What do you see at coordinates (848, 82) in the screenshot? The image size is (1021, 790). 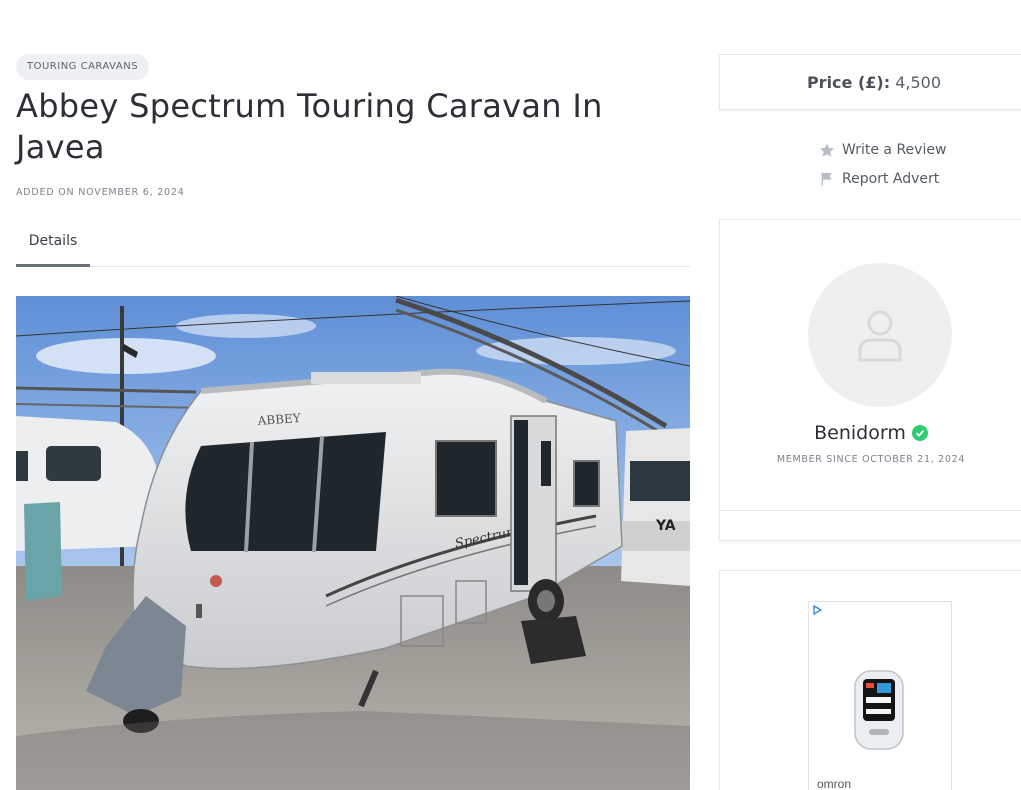 I see `price-label: Price (£):` at bounding box center [848, 82].